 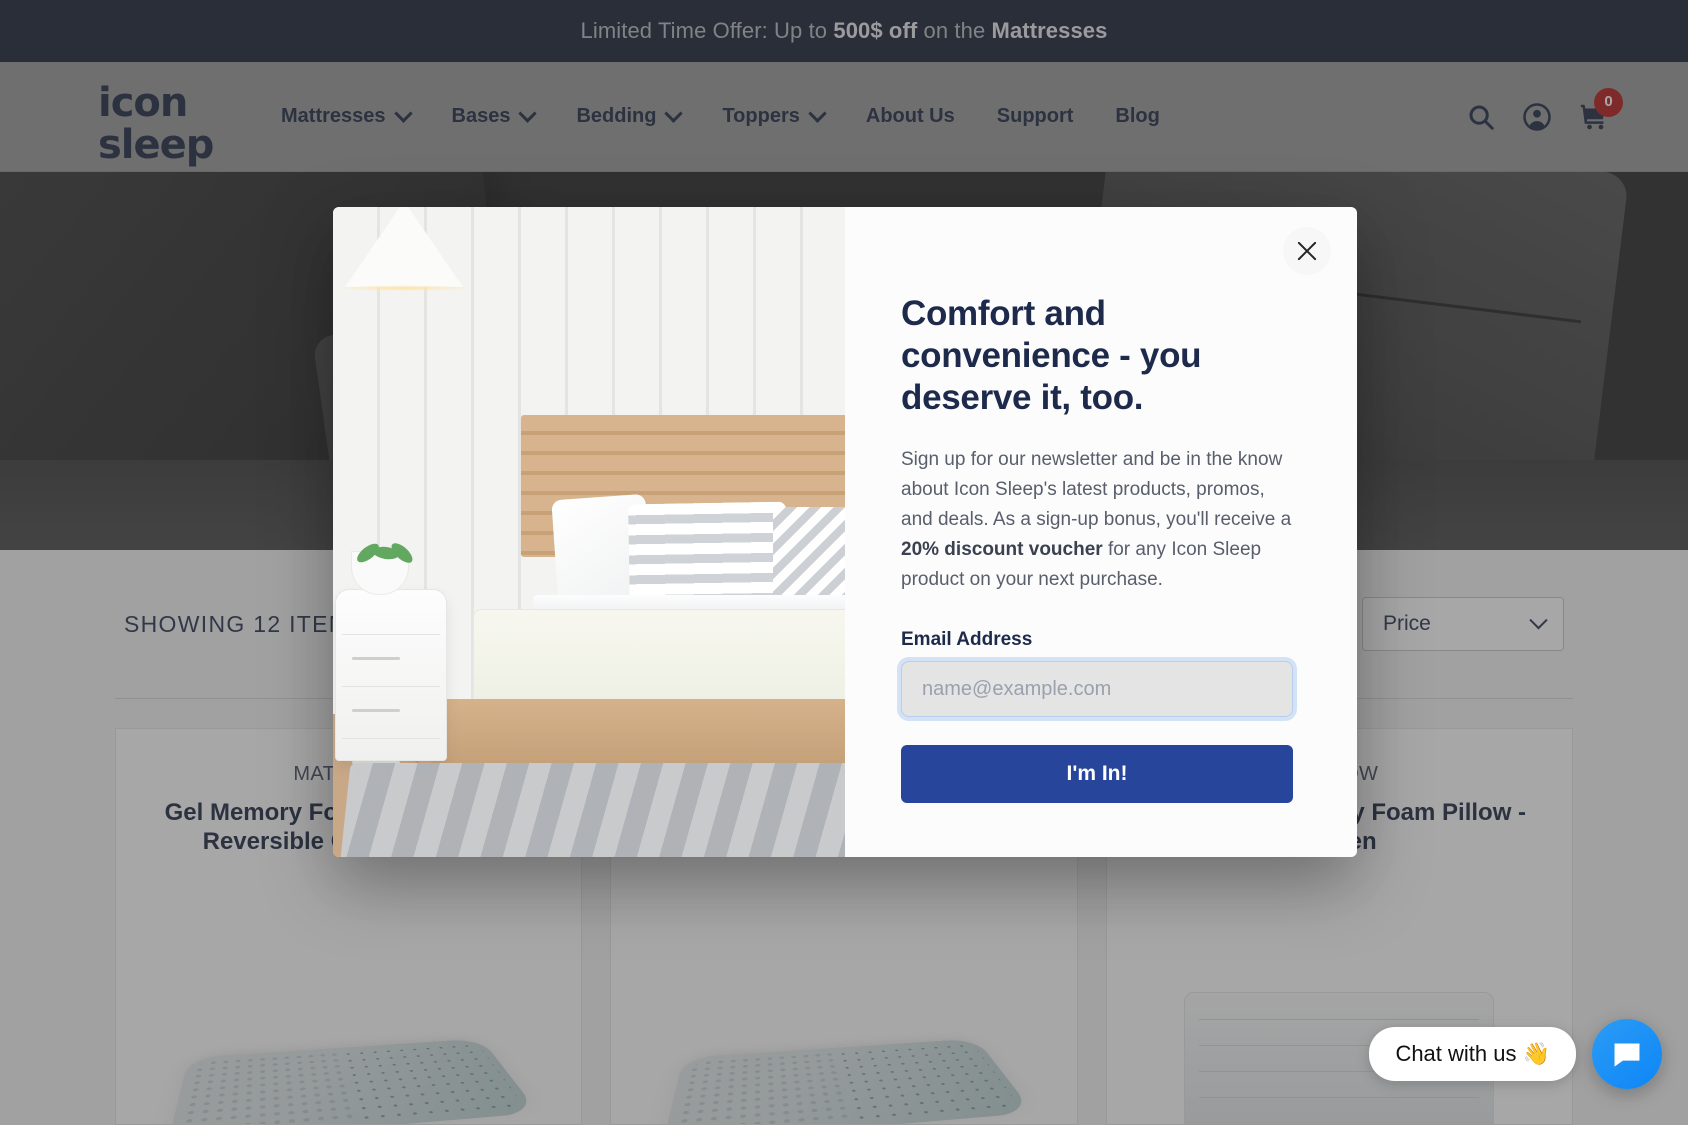 What do you see at coordinates (659, 657) in the screenshot?
I see `mattress-graphic` at bounding box center [659, 657].